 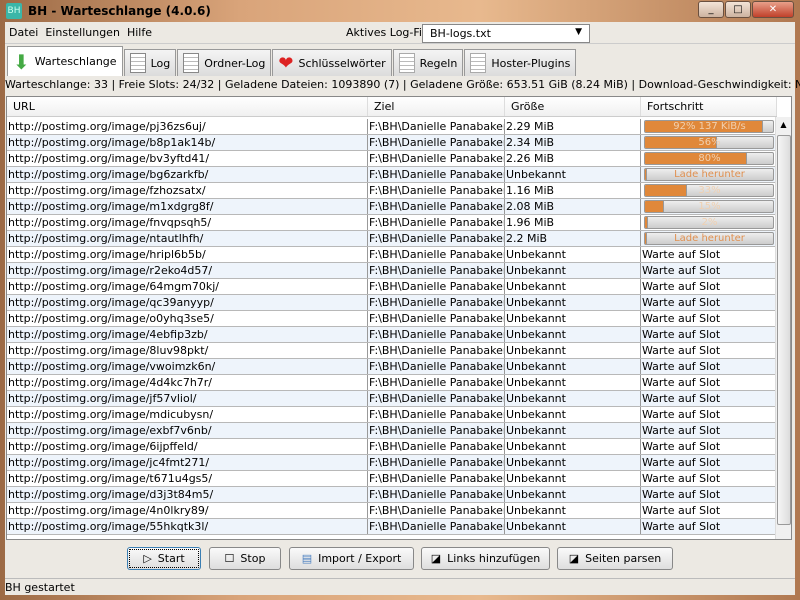 I want to click on column-ziel: Ziel, so click(x=436, y=106).